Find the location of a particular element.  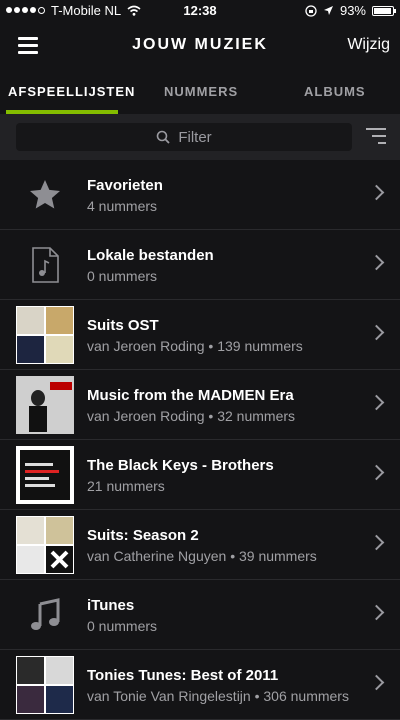

tab-albums: ALBUMS is located at coordinates (335, 91).